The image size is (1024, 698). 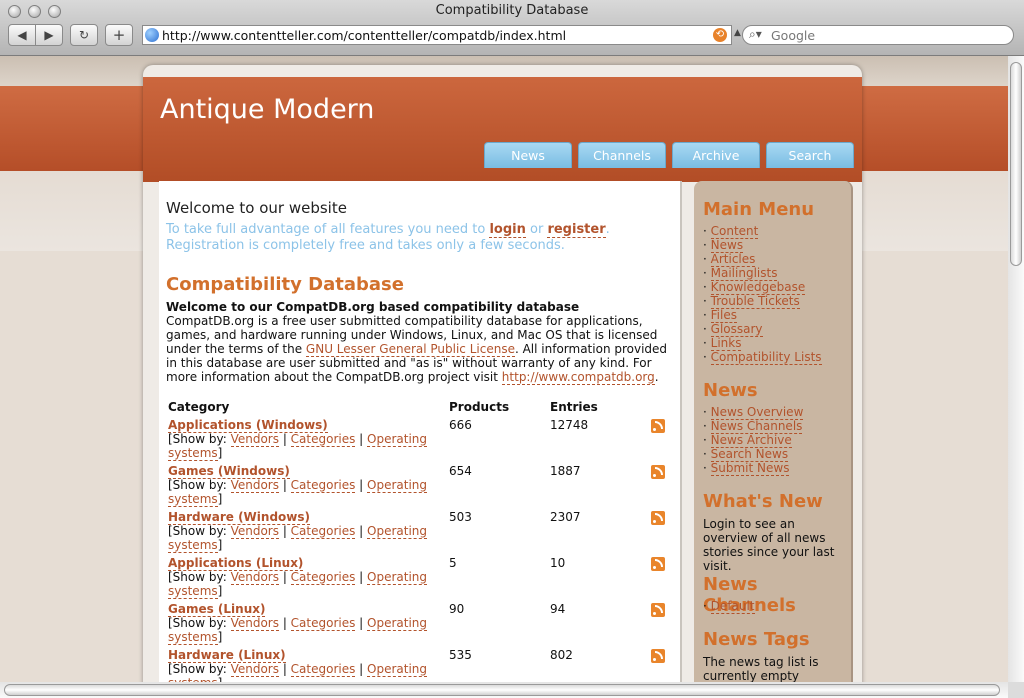 What do you see at coordinates (239, 517) in the screenshot?
I see `category-link: Hardware (Windows)` at bounding box center [239, 517].